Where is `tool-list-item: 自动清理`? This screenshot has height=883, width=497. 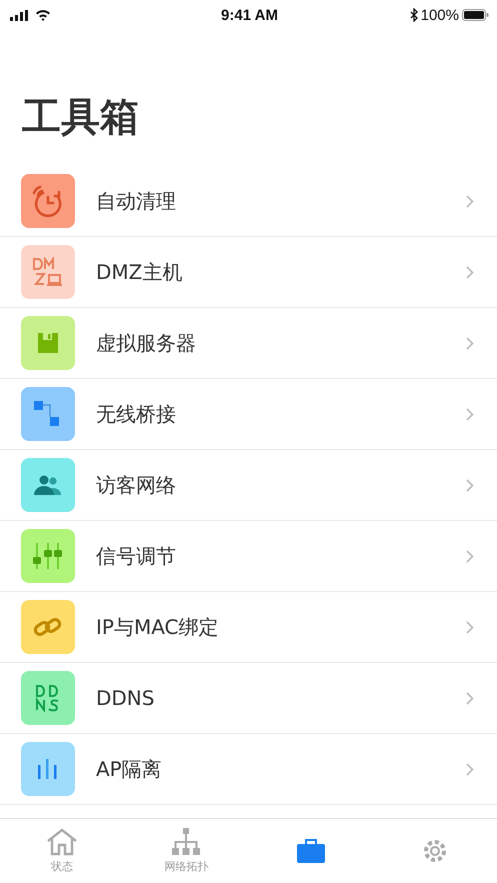 tool-list-item: 自动清理 is located at coordinates (248, 201).